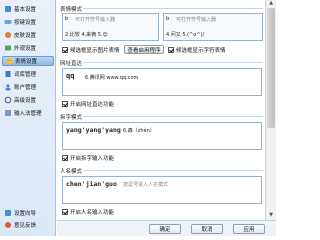 Image resolution: width=320 pixels, height=240 pixels. What do you see at coordinates (201, 51) in the screenshot?
I see `checkbox-label: 候选框显示字符表情` at bounding box center [201, 51].